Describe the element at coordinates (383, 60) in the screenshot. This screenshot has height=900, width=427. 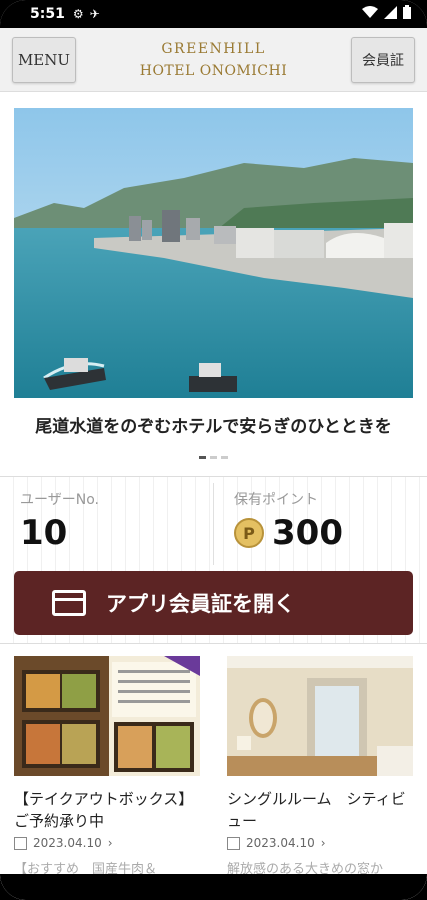
I see `member-card-button: 会員証` at that location.